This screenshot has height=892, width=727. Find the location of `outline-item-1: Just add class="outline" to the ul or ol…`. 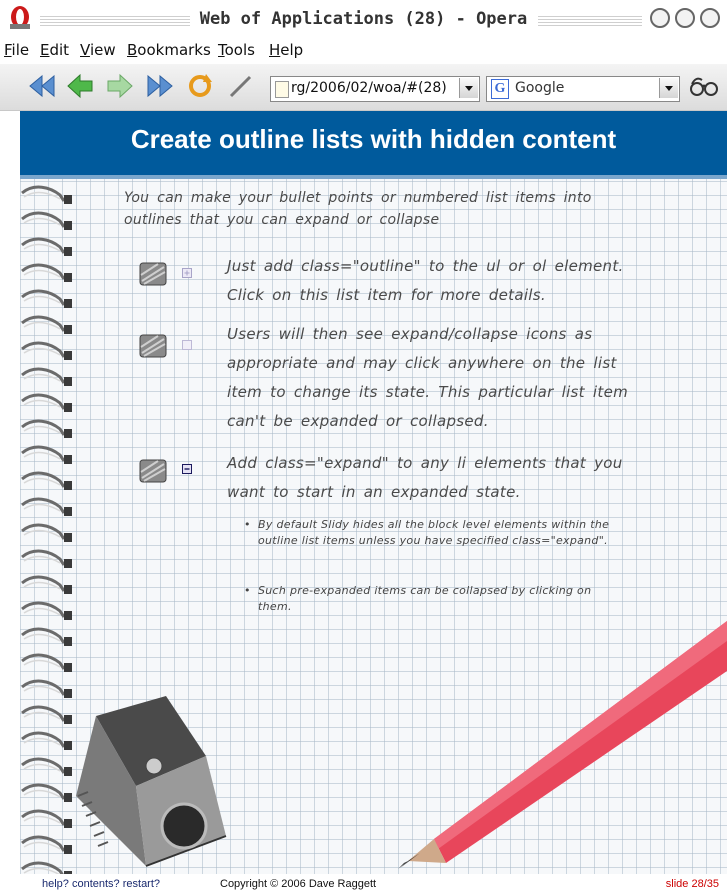

outline-item-1: Just add class="outline" to the ul or ol… is located at coordinates (437, 281).